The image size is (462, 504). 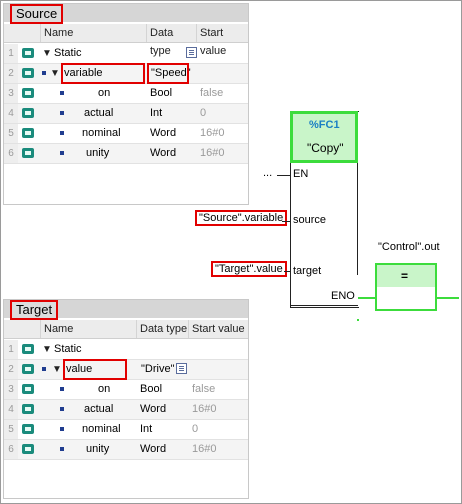 I want to click on en-wire, so click(x=283, y=175).